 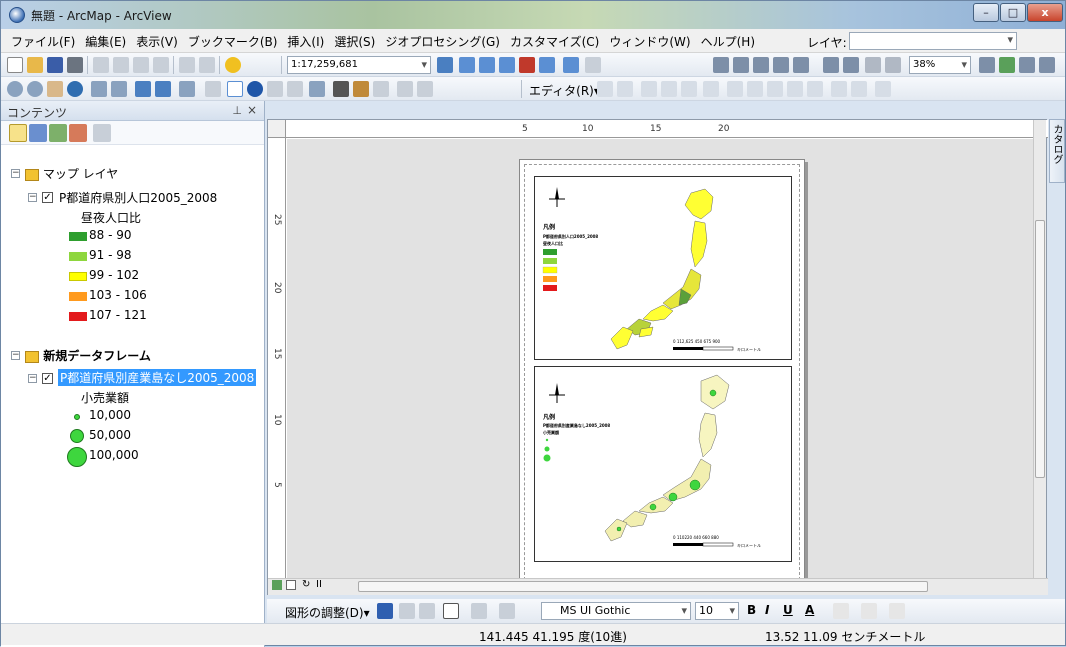 I want to click on minimize-button: –, so click(x=986, y=12).